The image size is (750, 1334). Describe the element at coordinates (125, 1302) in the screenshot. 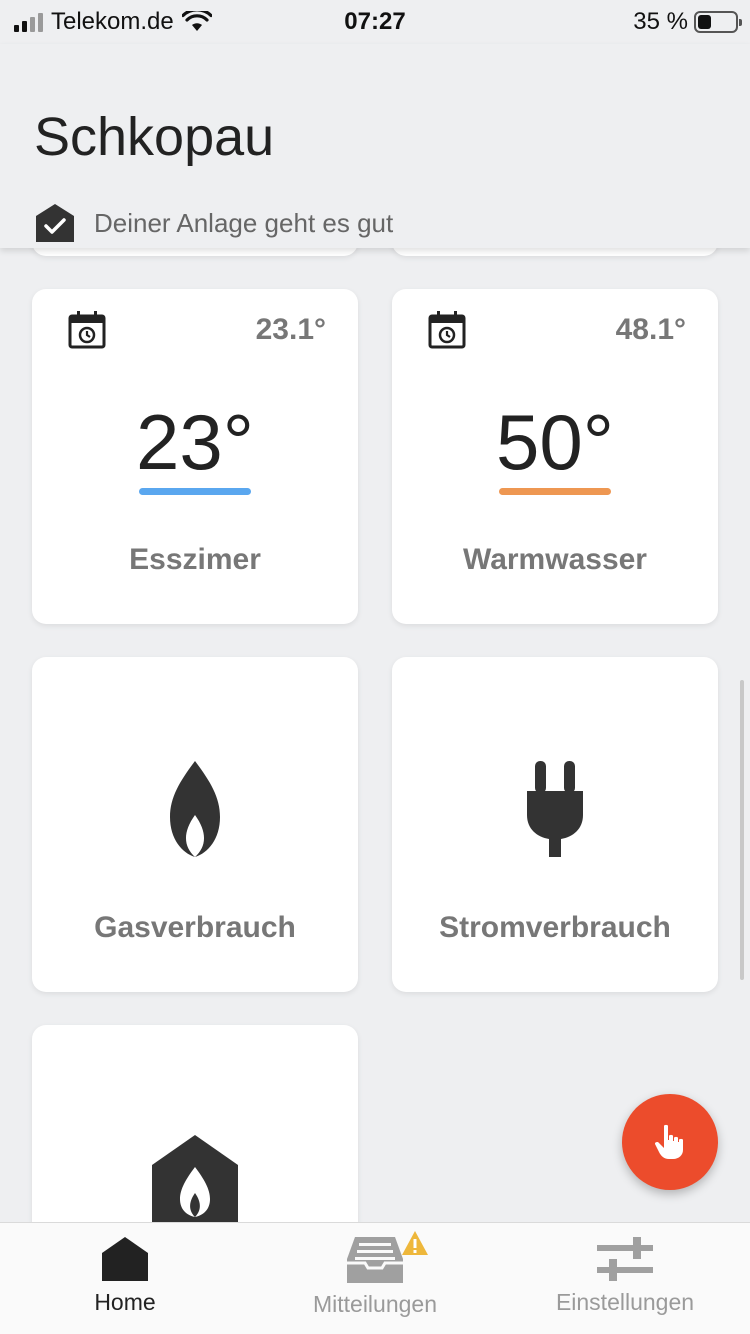

I see `nav-home-label: Home` at that location.